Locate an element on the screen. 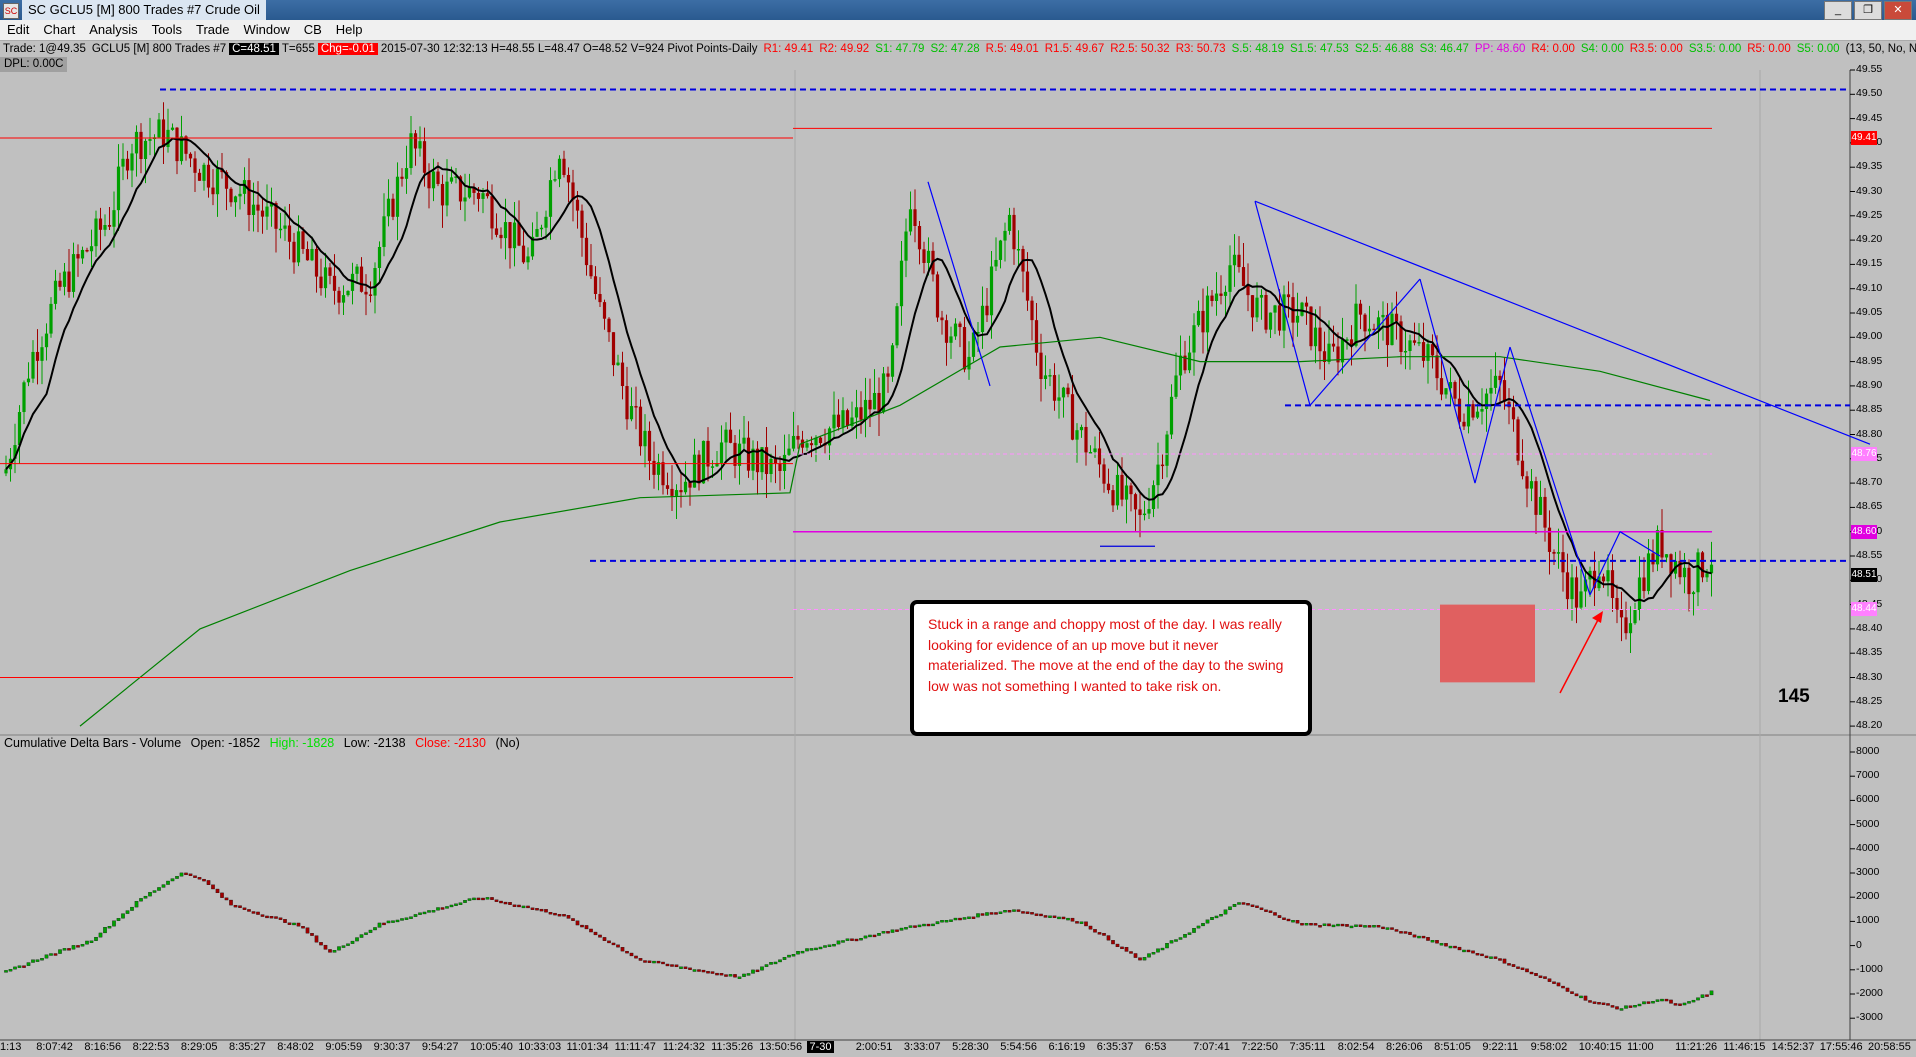 The image size is (1916, 1057). menu-window: Window is located at coordinates (266, 30).